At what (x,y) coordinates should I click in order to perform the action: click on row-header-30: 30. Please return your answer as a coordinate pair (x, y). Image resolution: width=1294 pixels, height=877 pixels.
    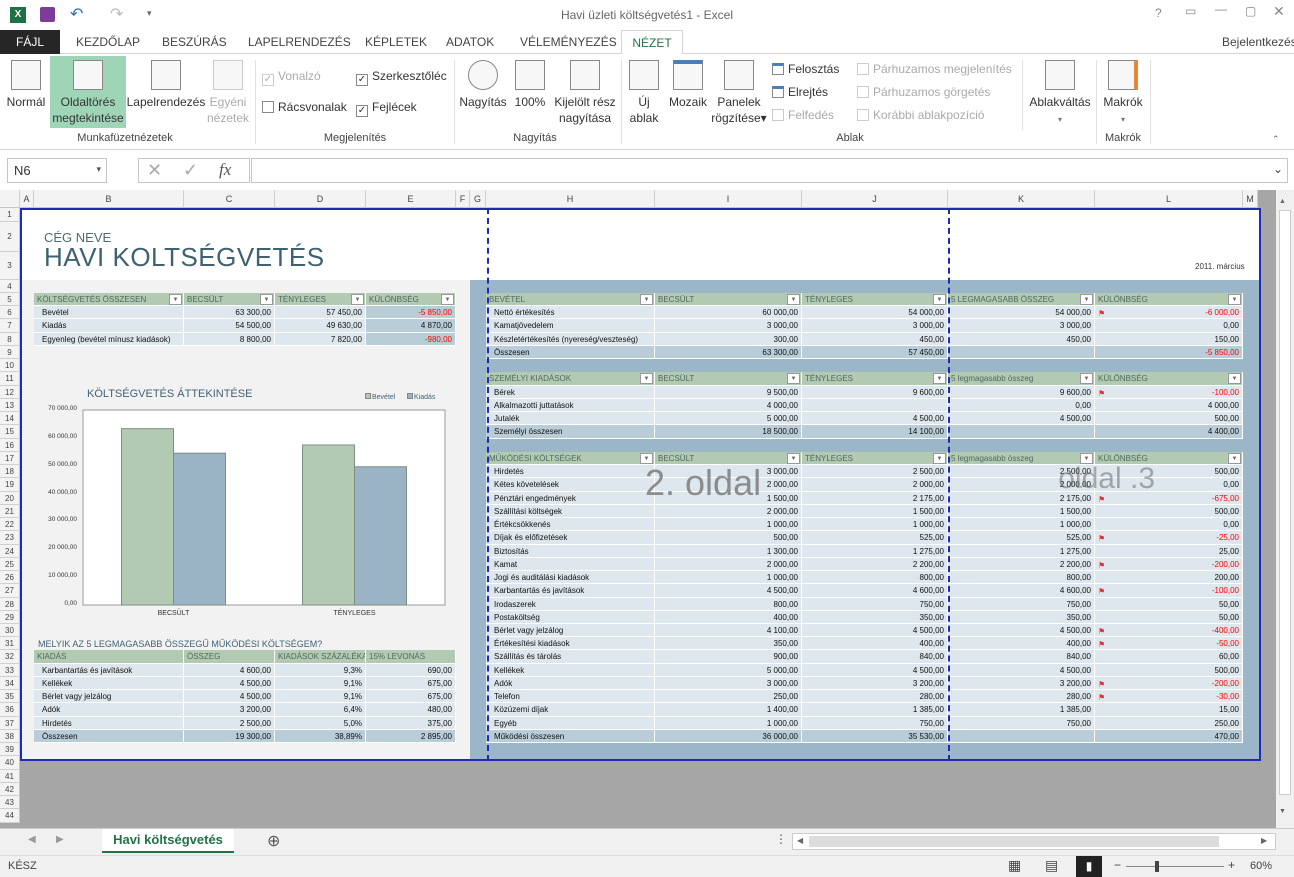
    Looking at the image, I should click on (10, 631).